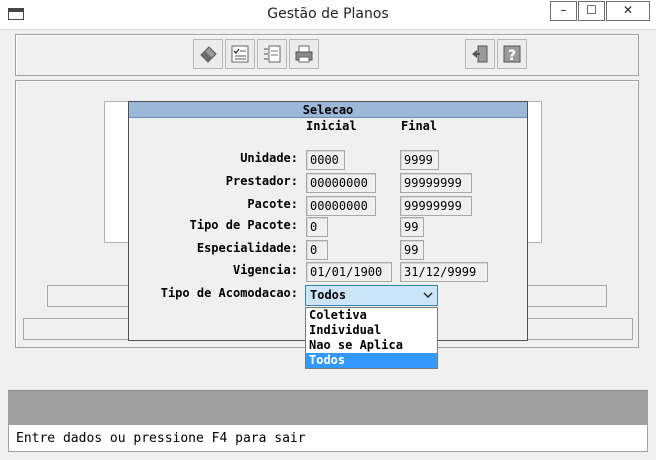  What do you see at coordinates (325, 160) in the screenshot?
I see `unidade-initial-field: 0000` at bounding box center [325, 160].